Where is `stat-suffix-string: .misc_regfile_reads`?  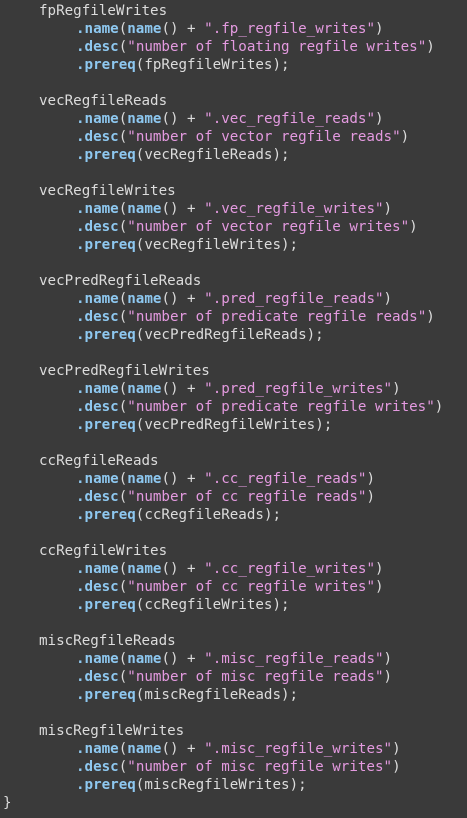 stat-suffix-string: .misc_regfile_reads is located at coordinates (293, 659).